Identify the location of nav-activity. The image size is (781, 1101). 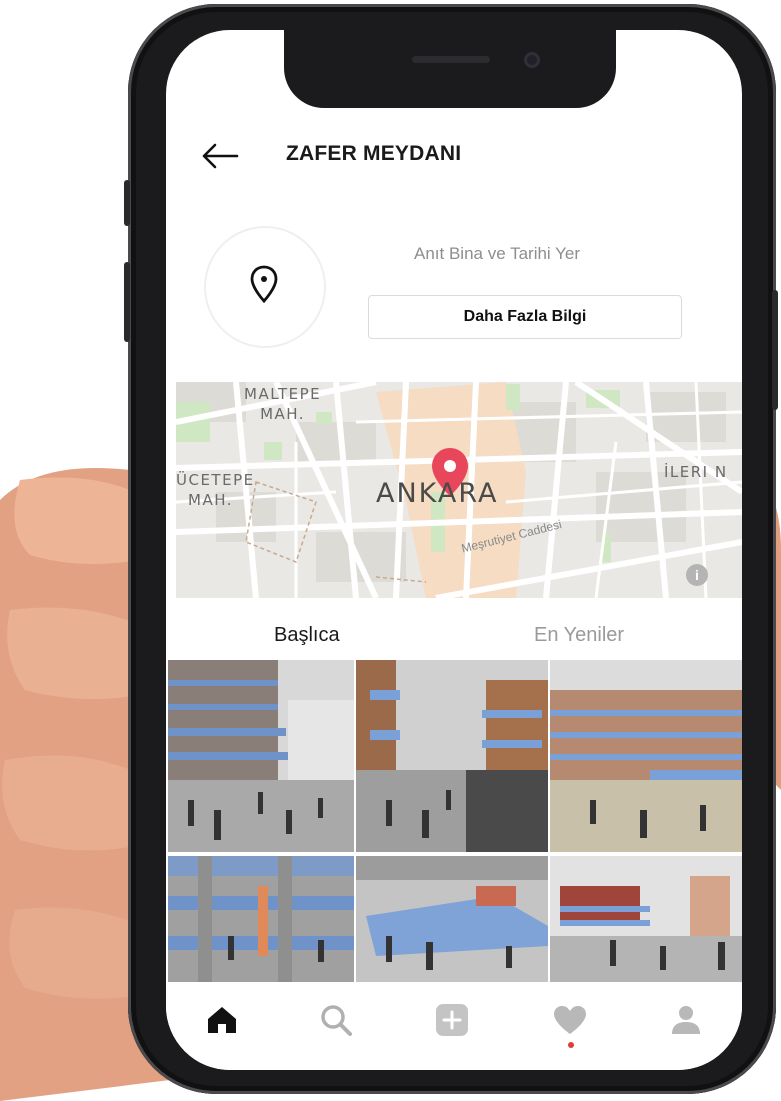
(570, 1020).